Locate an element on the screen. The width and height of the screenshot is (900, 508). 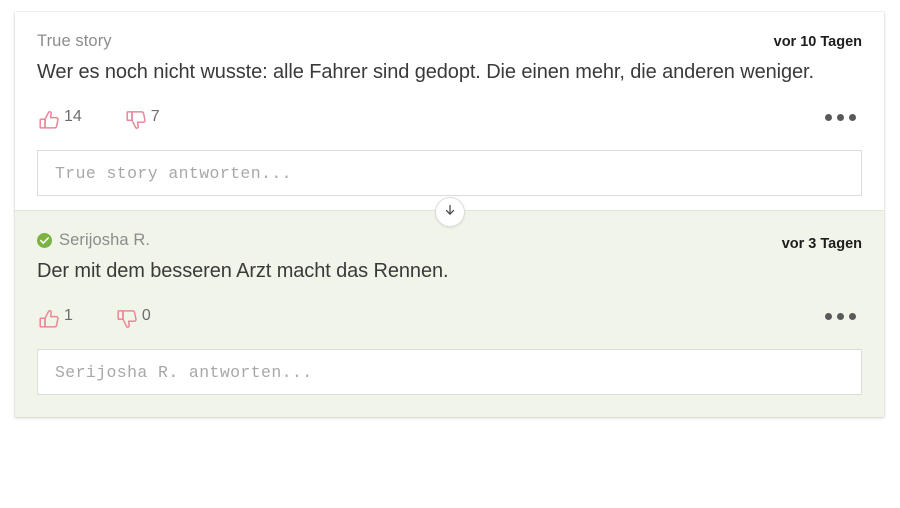
arrow-down-icon is located at coordinates (450, 212).